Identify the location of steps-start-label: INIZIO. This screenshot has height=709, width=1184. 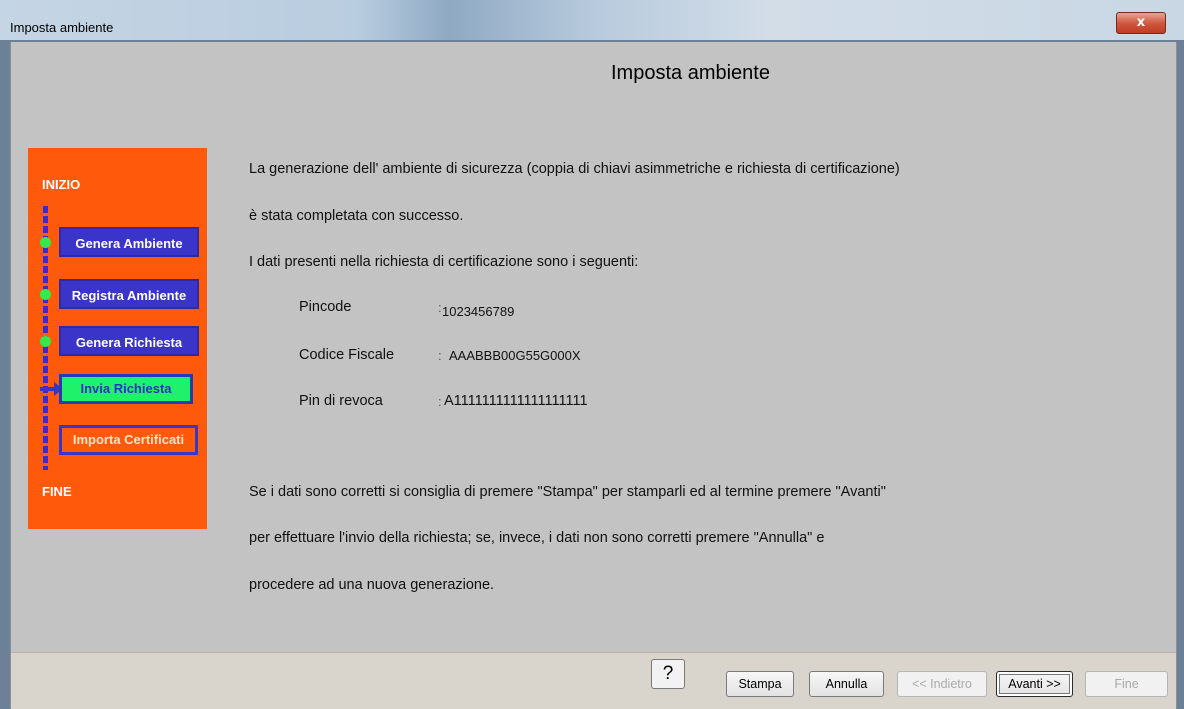
(61, 184).